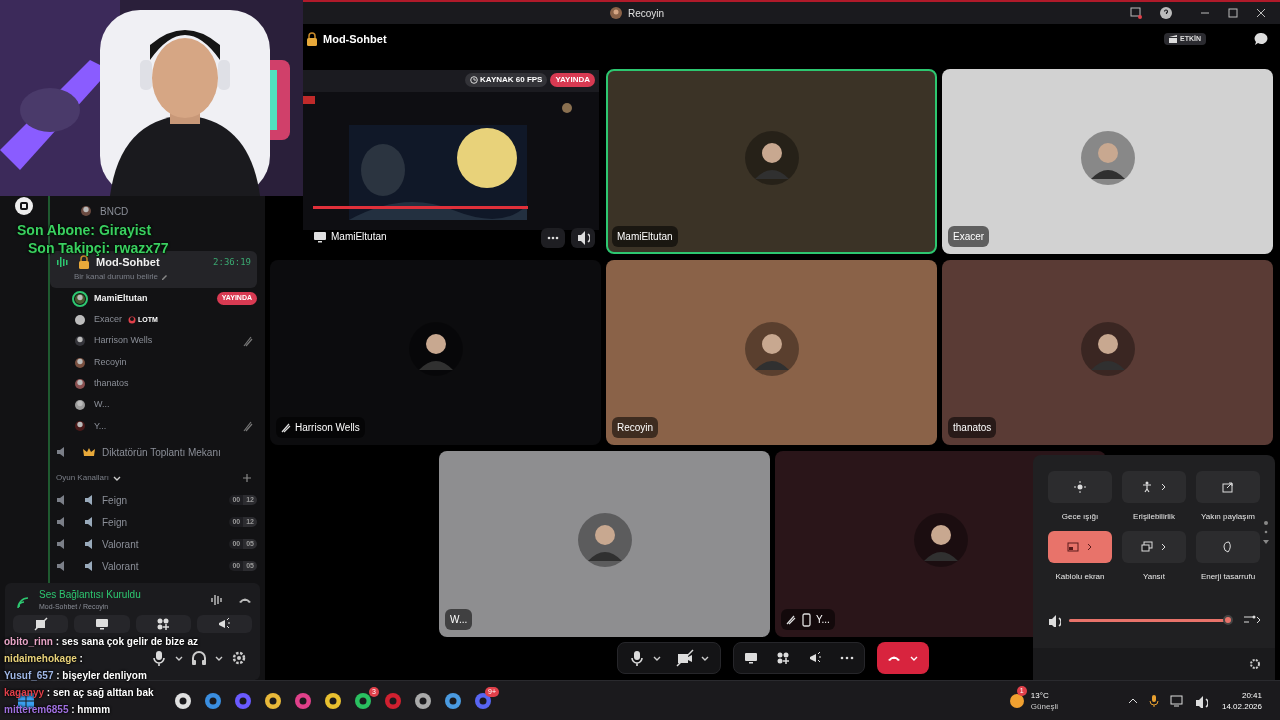  Describe the element at coordinates (1228, 577) in the screenshot. I see `toggle-label: Enerji tasarrufu` at that location.